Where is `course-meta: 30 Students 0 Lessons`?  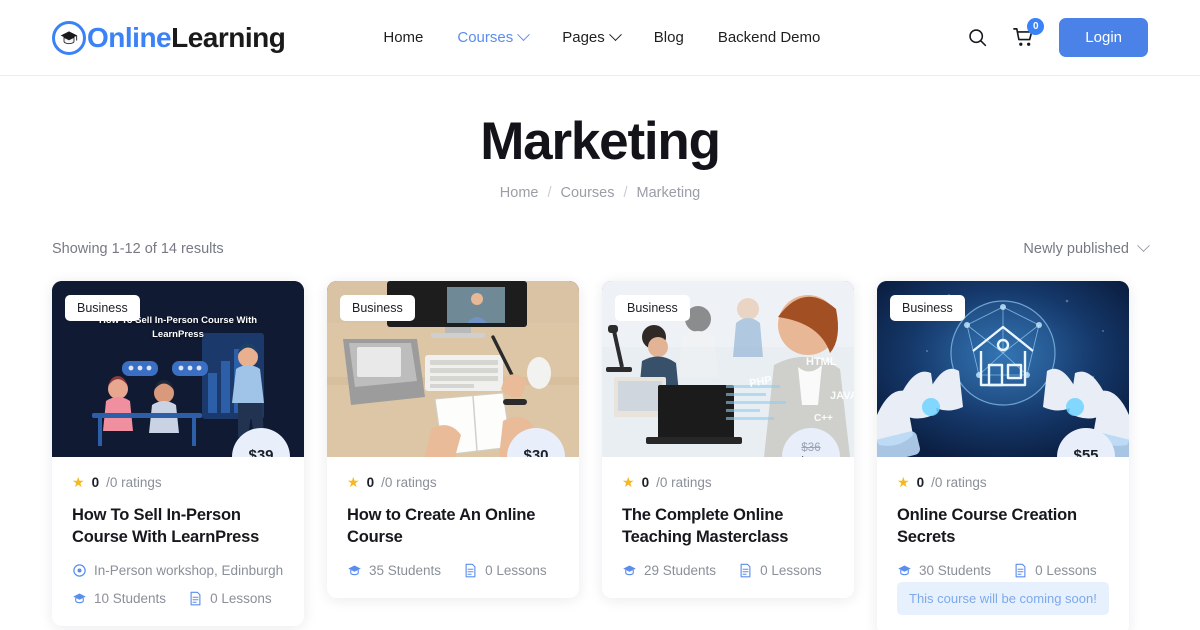
course-meta: 30 Students 0 Lessons is located at coordinates (1003, 570).